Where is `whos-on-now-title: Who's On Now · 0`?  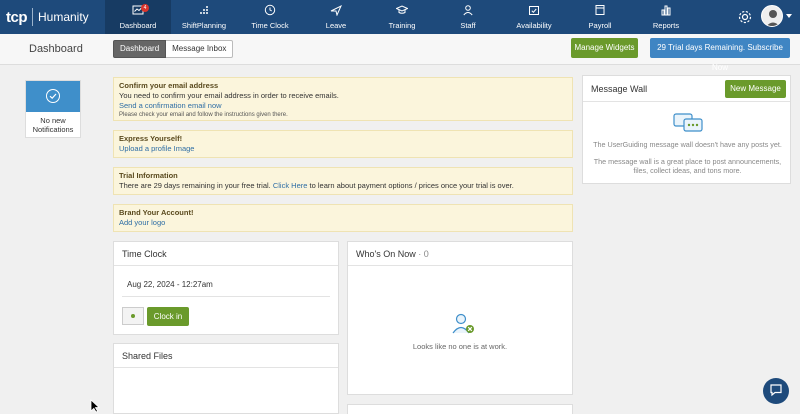 whos-on-now-title: Who's On Now · 0 is located at coordinates (460, 254).